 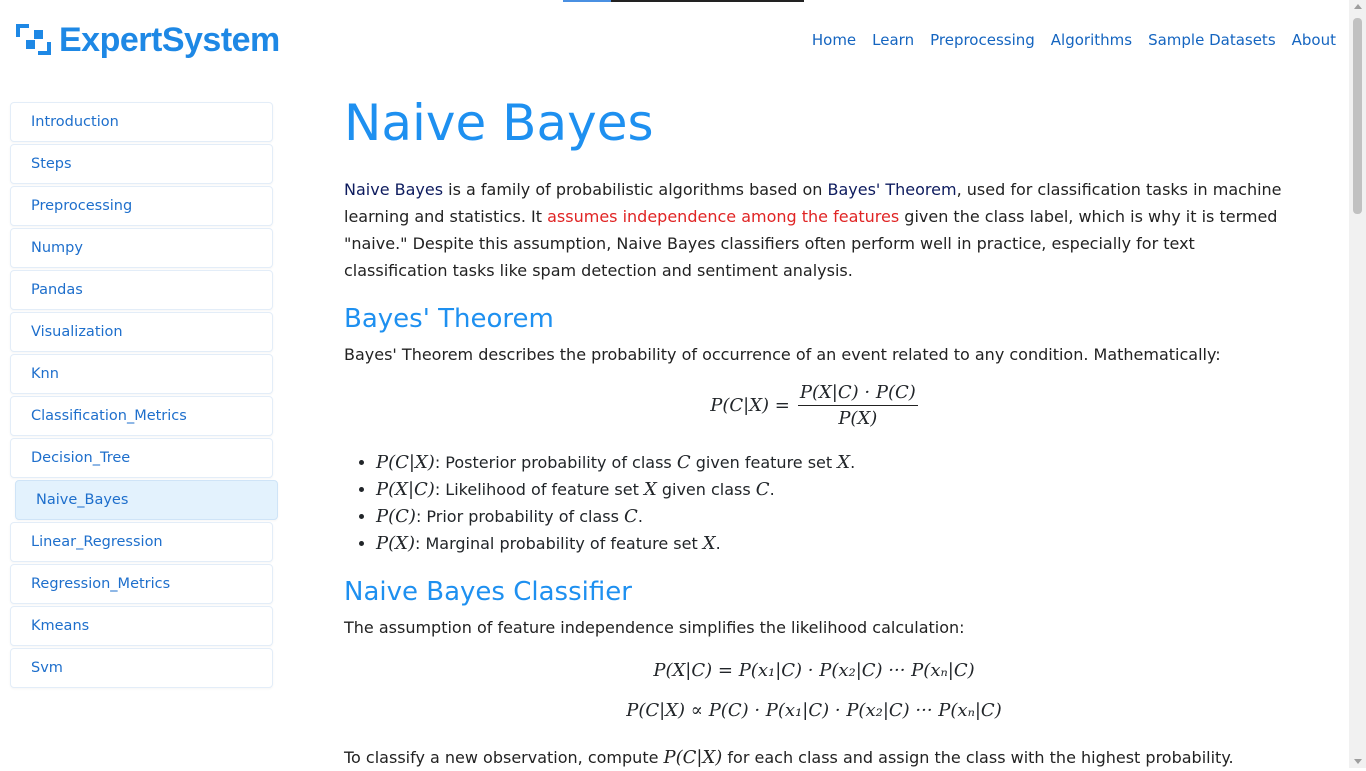 I want to click on intro-term-bayes-theorem: Bayes' Theorem, so click(x=892, y=189).